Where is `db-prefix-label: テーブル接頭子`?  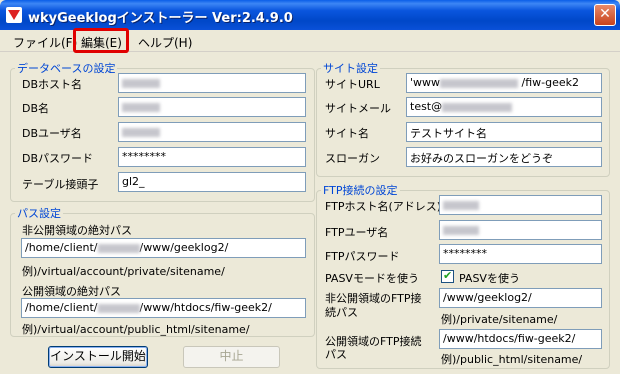 db-prefix-label: テーブル接頭子 is located at coordinates (60, 184).